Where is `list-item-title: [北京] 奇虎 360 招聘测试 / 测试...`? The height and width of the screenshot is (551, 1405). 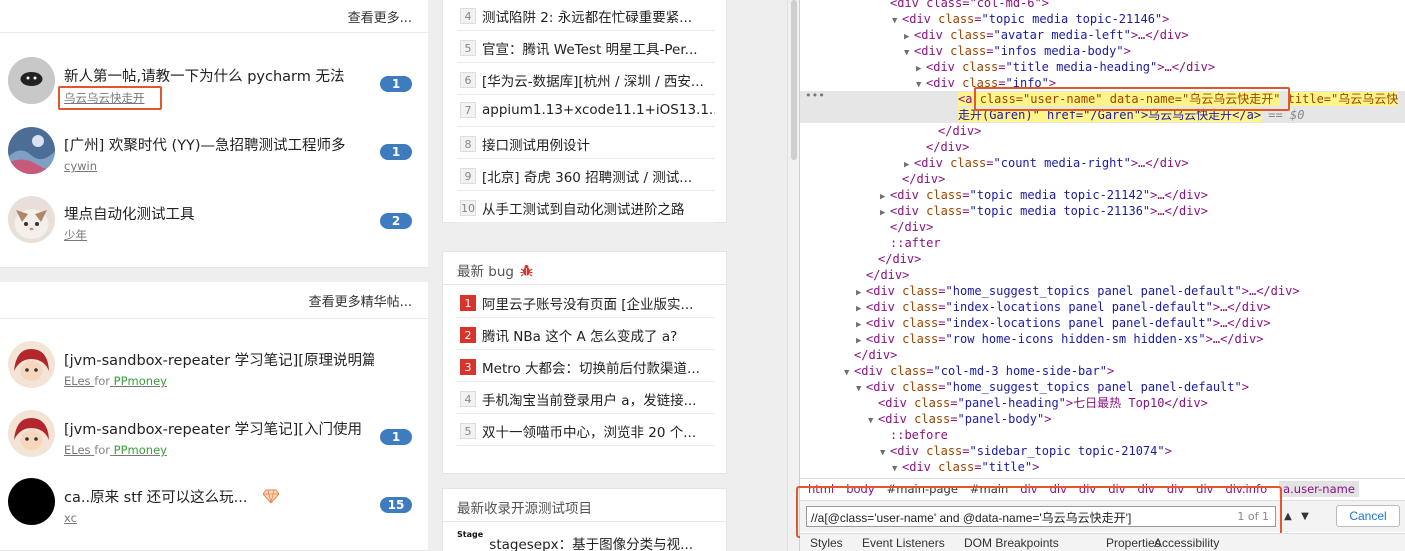 list-item-title: [北京] 奇虎 360 招聘测试 / 测试... is located at coordinates (587, 178).